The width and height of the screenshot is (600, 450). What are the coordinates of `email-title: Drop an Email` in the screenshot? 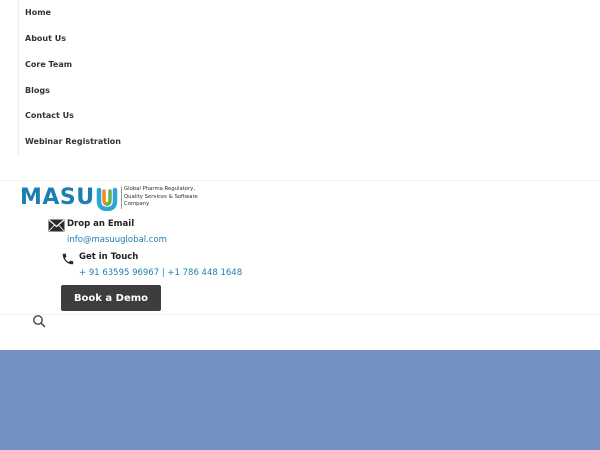 It's located at (101, 224).